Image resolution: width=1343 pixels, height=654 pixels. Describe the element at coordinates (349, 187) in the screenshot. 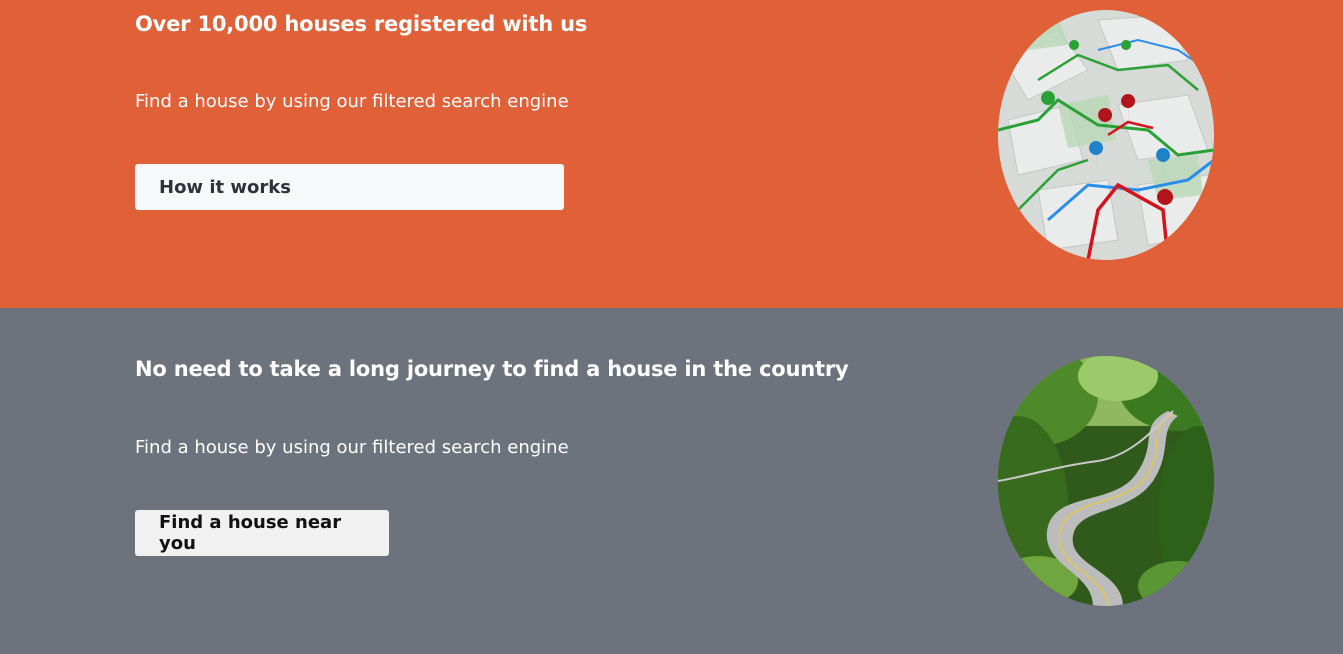

I see `how-it-works-button: How it works` at that location.